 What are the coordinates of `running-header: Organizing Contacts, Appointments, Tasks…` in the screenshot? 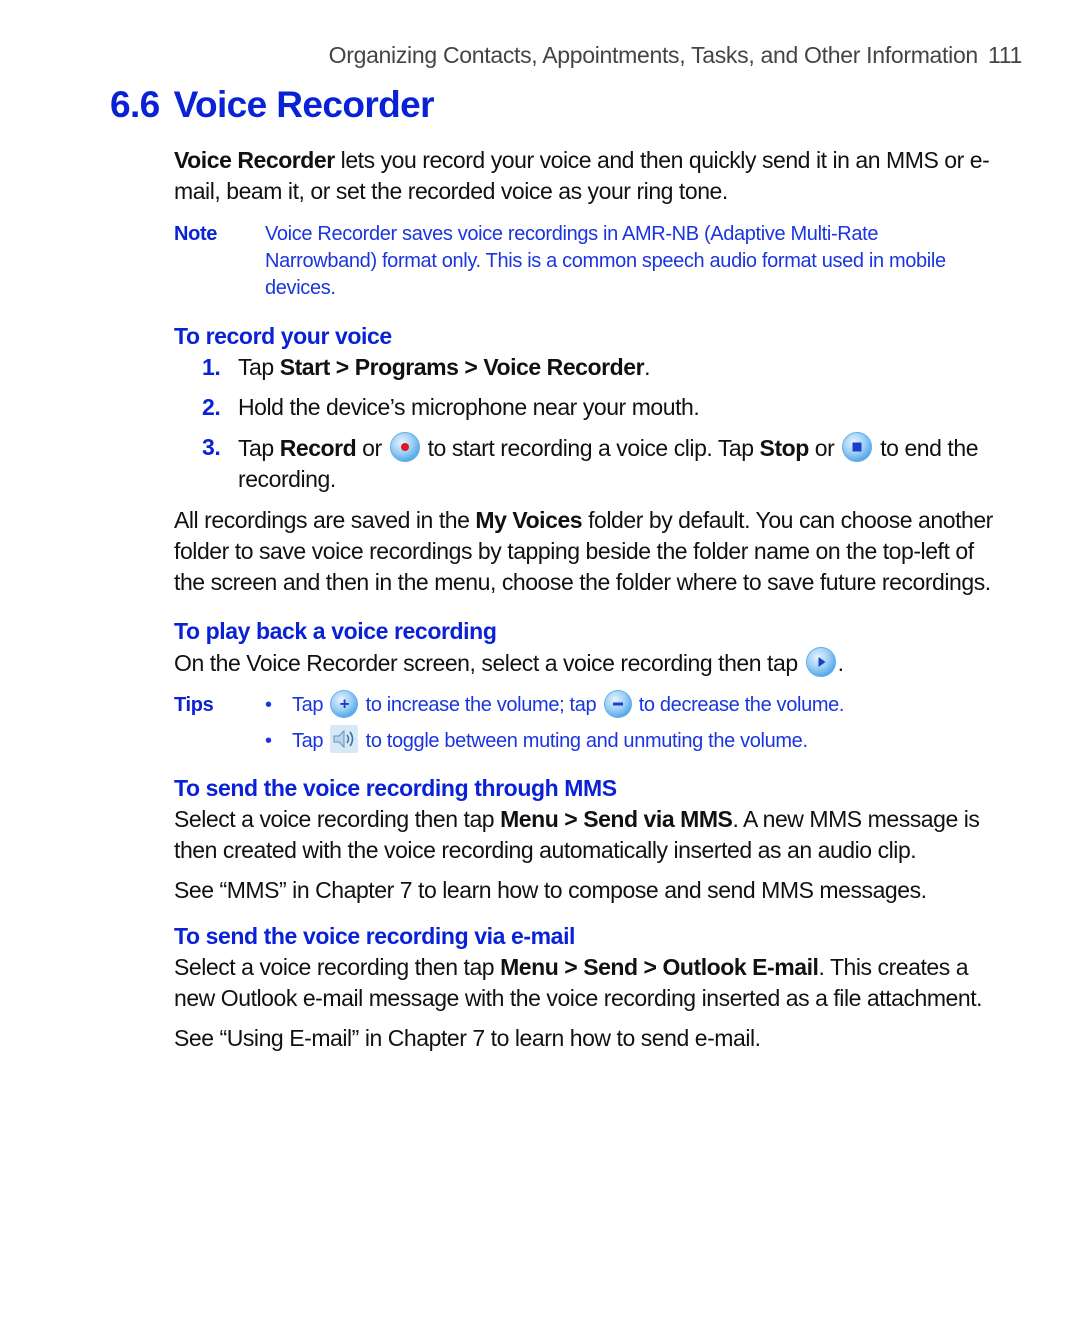 It's located at (675, 55).